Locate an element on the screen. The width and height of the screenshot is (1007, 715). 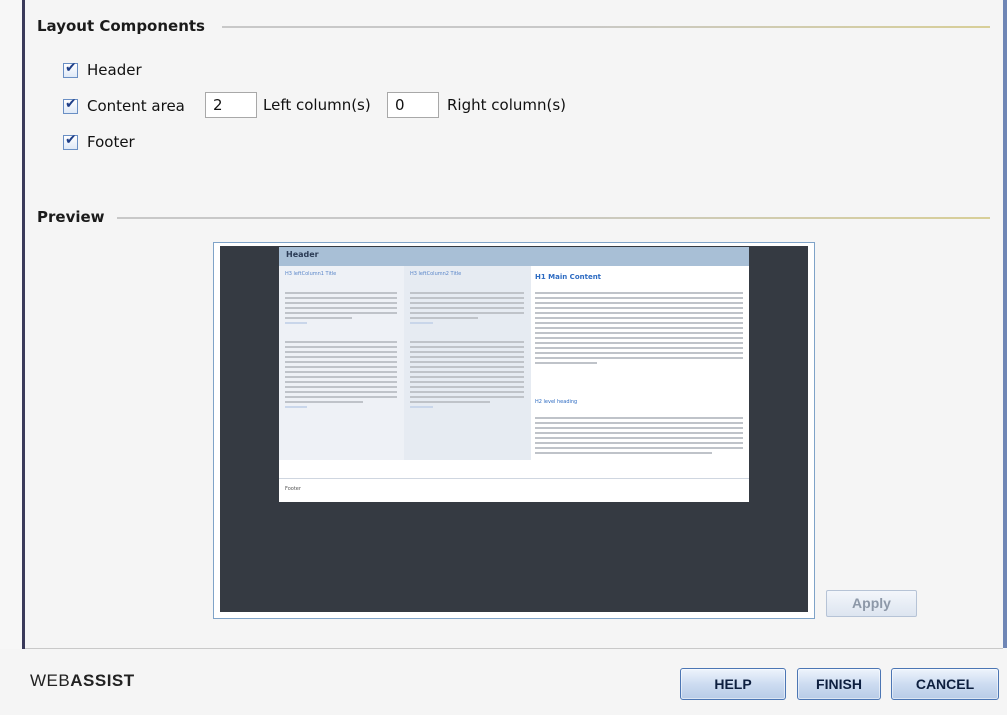
help-button: HELP is located at coordinates (733, 684).